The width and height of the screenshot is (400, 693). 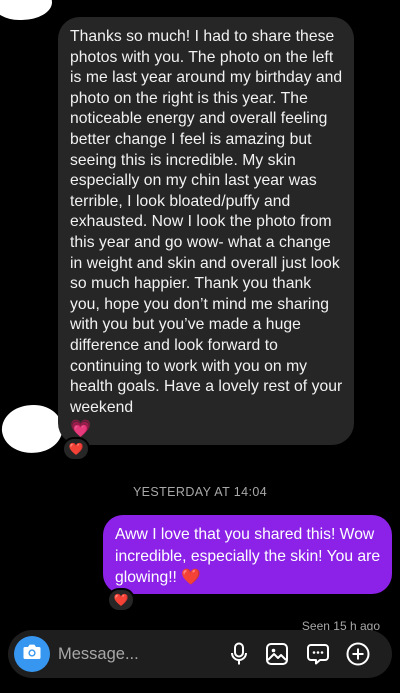 What do you see at coordinates (76, 449) in the screenshot?
I see `incoming-heart-reaction: ❤️` at bounding box center [76, 449].